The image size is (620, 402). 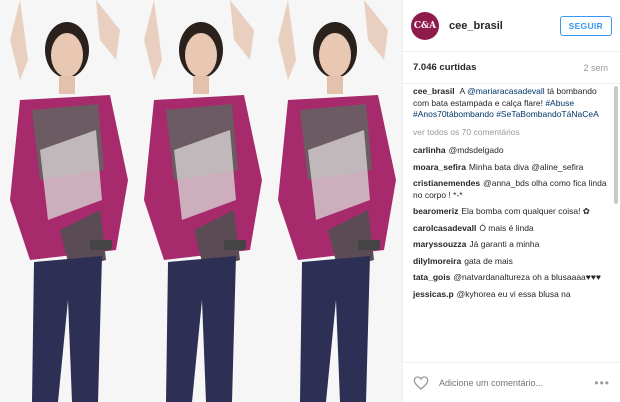 What do you see at coordinates (585, 25) in the screenshot?
I see `follow-button: SEGUIR` at bounding box center [585, 25].